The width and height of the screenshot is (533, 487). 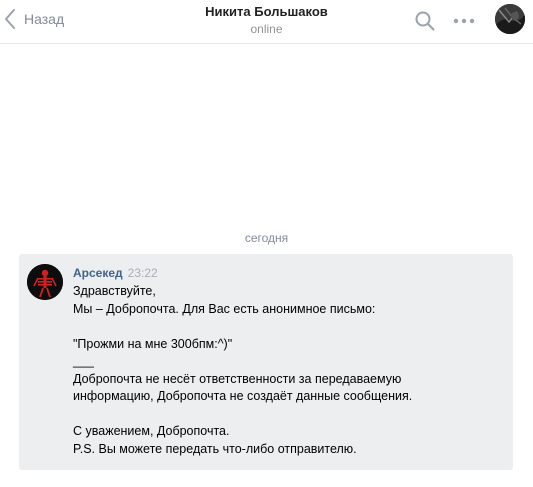 I want to click on contact-avatar, so click(x=510, y=19).